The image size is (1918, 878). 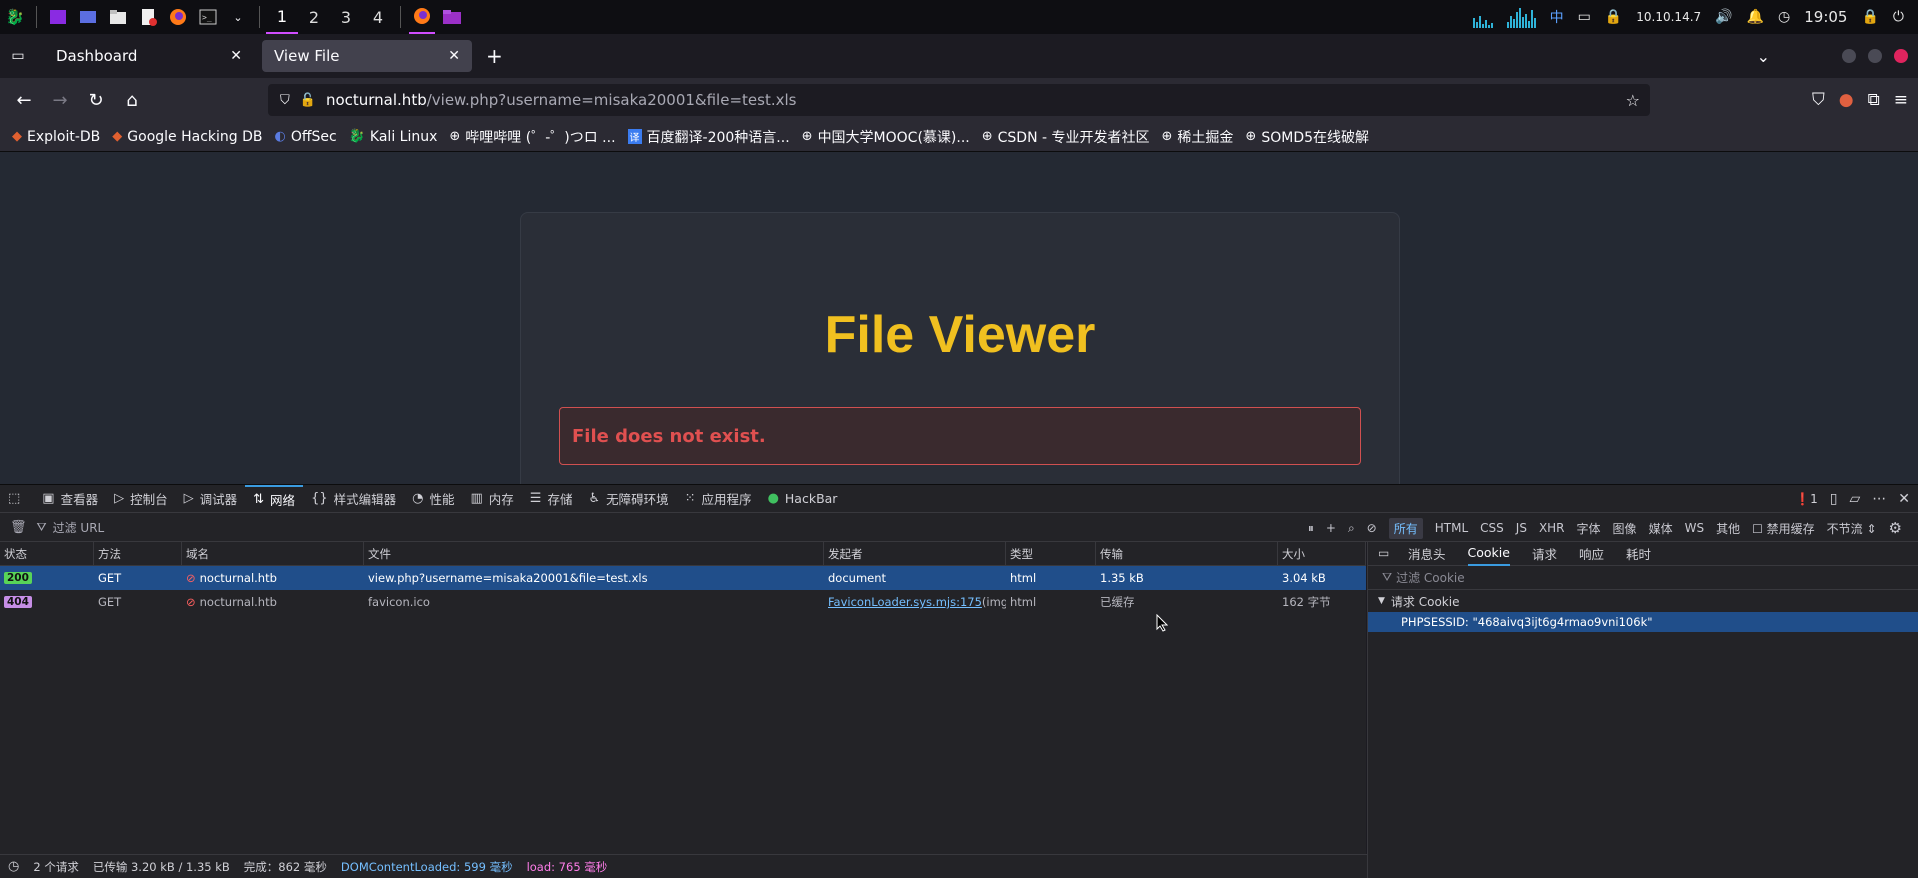 I want to click on col-domain: 域名, so click(x=273, y=554).